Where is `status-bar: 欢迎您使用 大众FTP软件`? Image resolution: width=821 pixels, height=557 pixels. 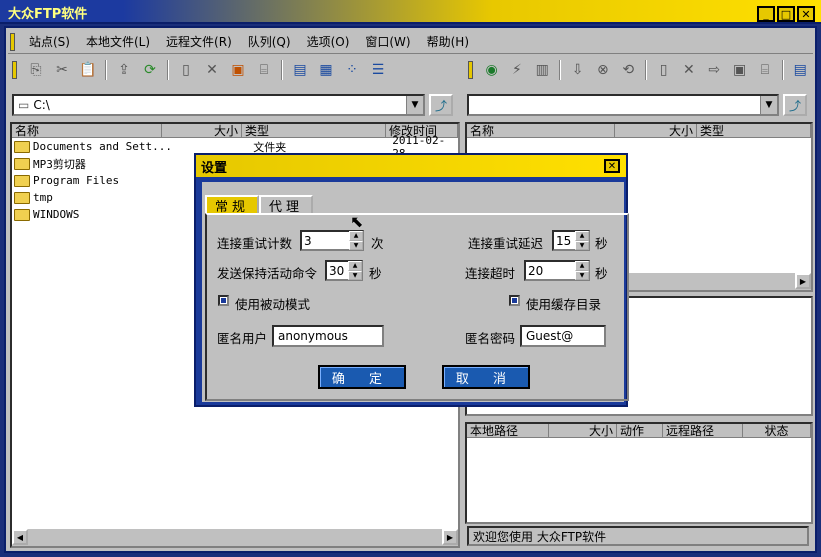
status-bar: 欢迎您使用 大众FTP软件 is located at coordinates (638, 536).